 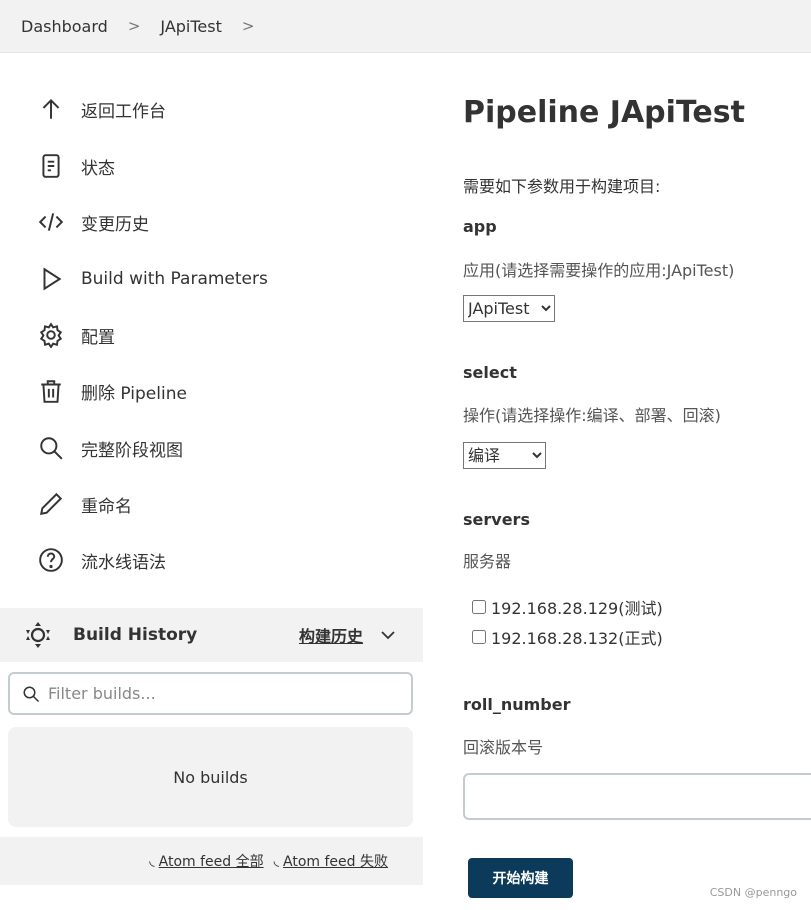 What do you see at coordinates (51, 560) in the screenshot?
I see `help-icon` at bounding box center [51, 560].